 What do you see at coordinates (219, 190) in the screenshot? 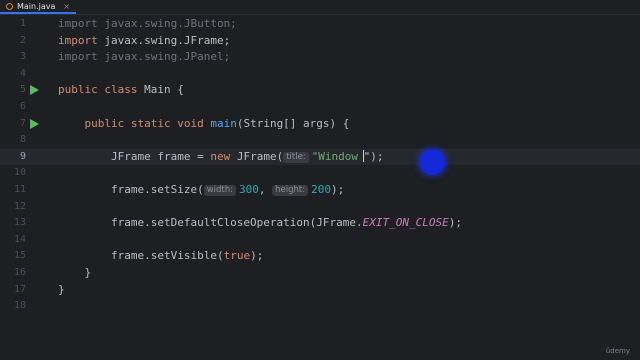
I see `parameter-hint: width:` at bounding box center [219, 190].